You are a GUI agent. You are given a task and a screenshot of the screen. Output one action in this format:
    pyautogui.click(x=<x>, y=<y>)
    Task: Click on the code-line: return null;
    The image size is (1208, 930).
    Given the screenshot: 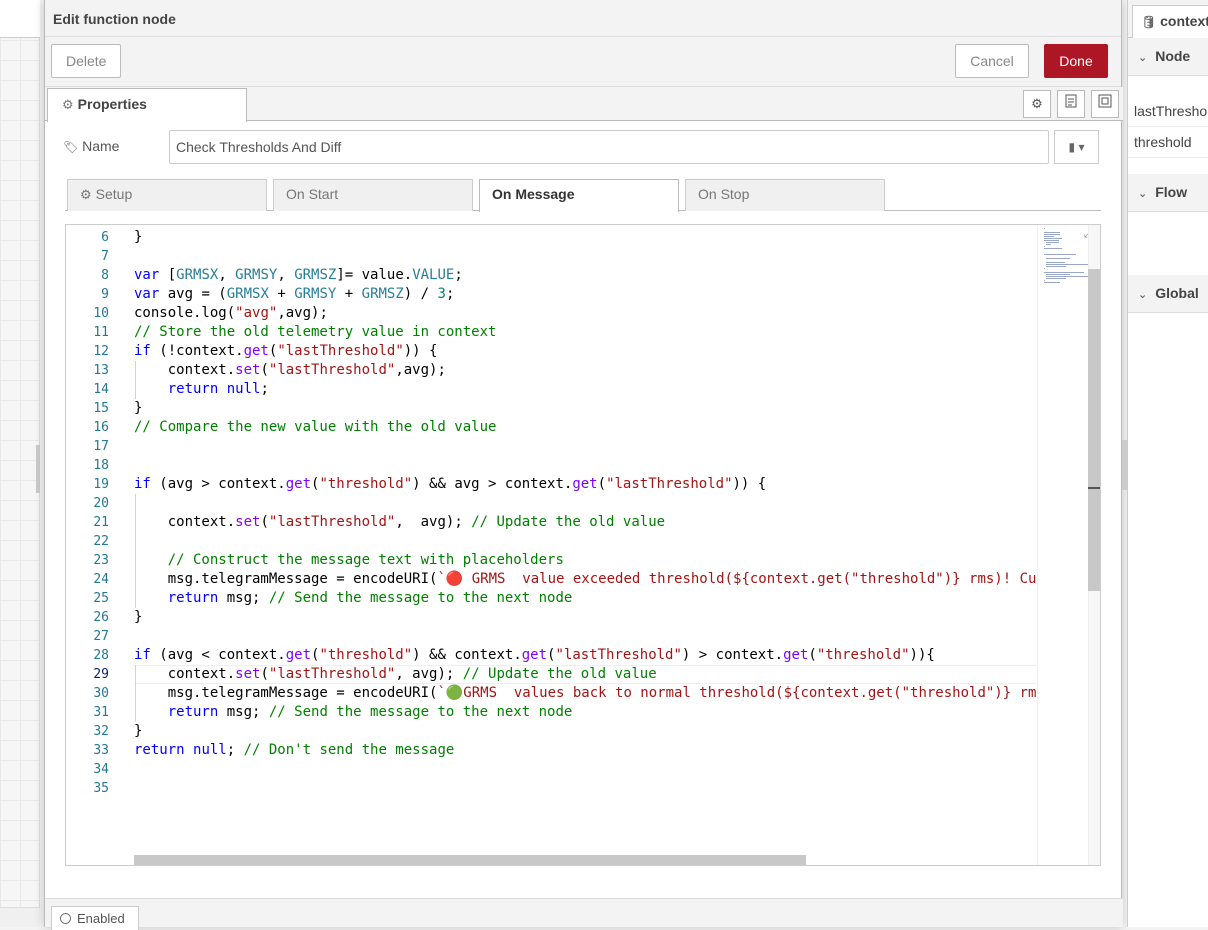 What is the action you would take?
    pyautogui.click(x=201, y=389)
    